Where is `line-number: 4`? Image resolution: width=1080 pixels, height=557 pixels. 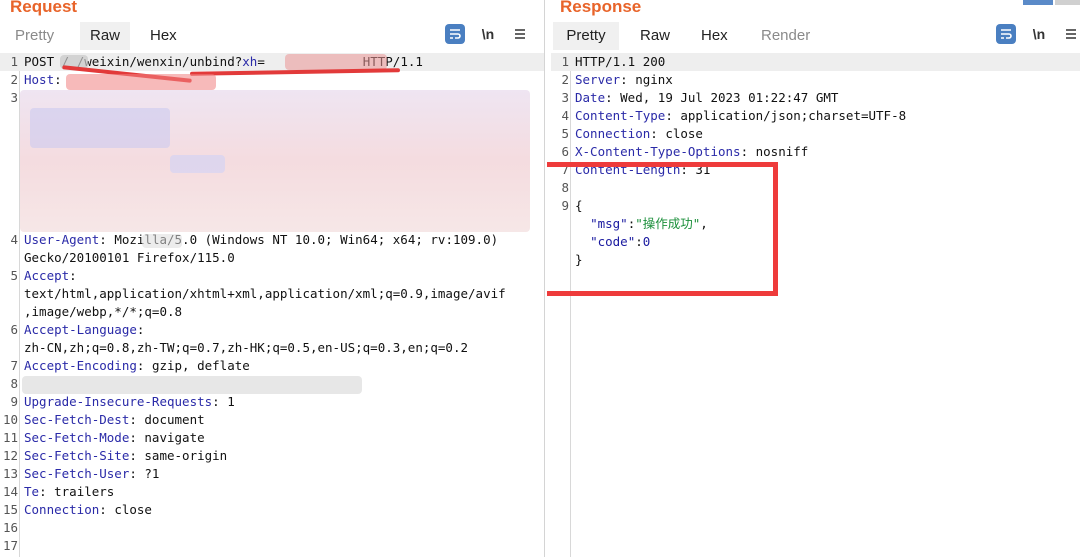 line-number: 4 is located at coordinates (14, 239).